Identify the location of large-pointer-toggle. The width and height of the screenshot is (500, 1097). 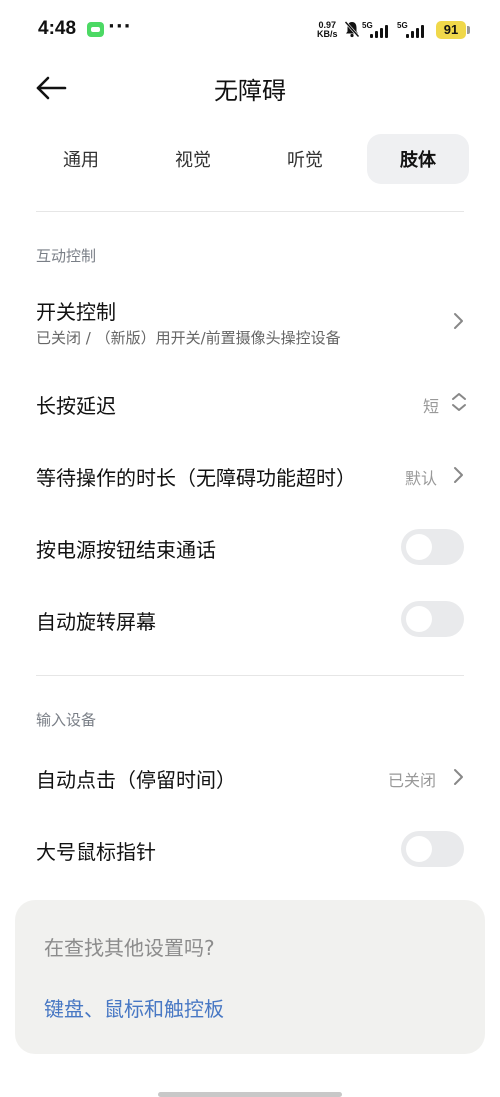
(432, 849).